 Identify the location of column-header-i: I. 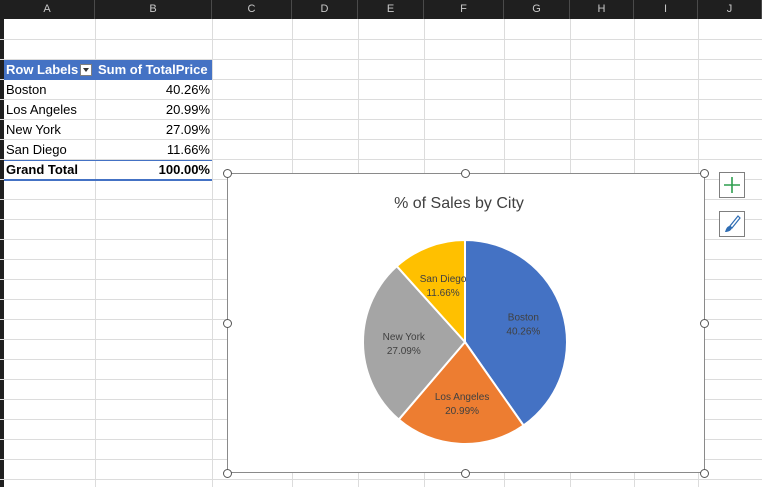
(666, 9).